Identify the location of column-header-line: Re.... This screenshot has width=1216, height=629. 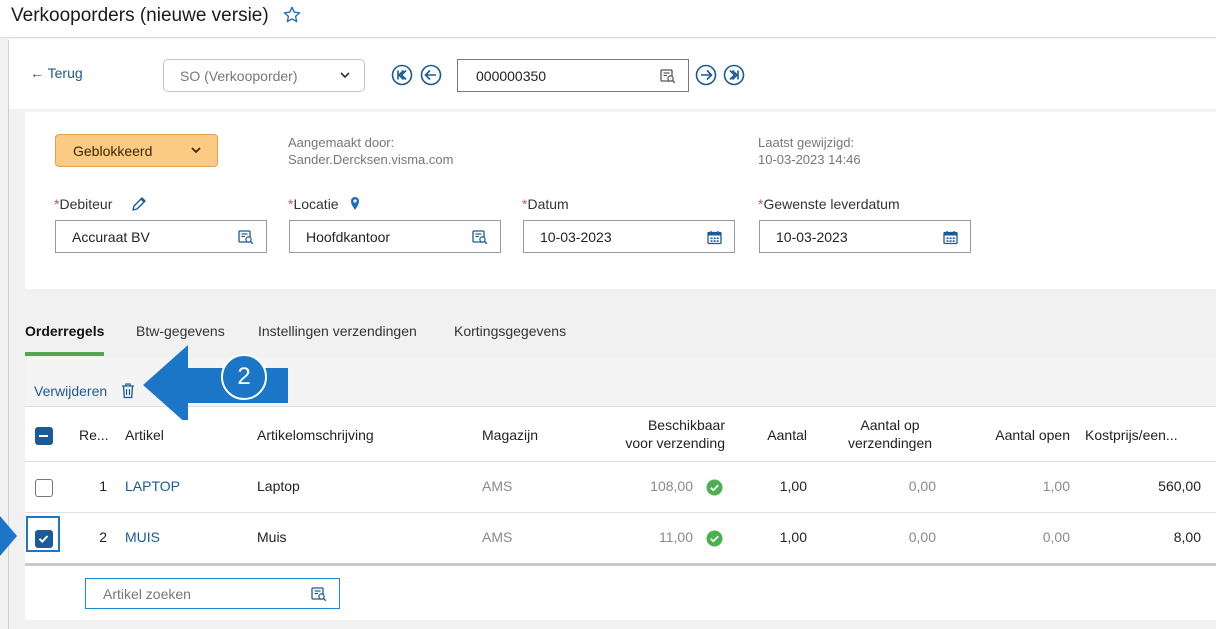
(94, 435).